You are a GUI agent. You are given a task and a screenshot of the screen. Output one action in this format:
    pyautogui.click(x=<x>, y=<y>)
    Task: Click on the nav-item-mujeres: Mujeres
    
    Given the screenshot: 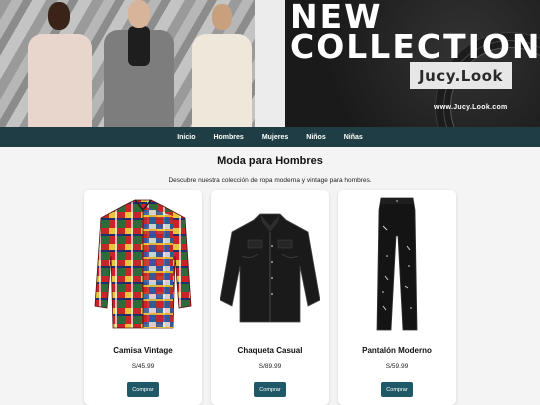 What is the action you would take?
    pyautogui.click(x=275, y=137)
    